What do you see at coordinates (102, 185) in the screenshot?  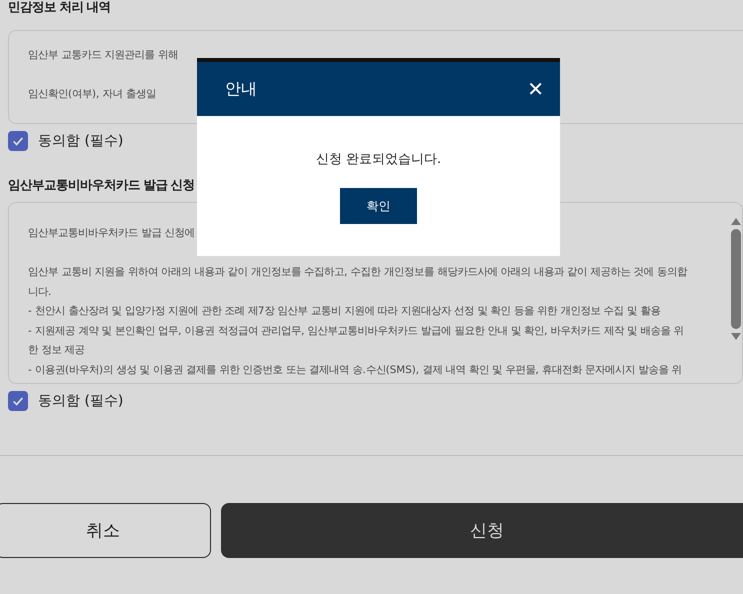 I see `section-title: 임산부교통비바우처카드 발급 신청` at bounding box center [102, 185].